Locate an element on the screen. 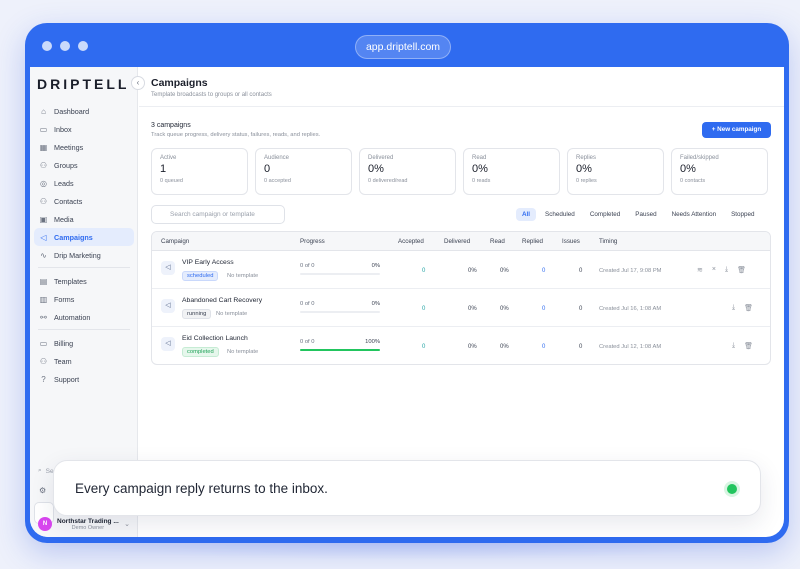 The width and height of the screenshot is (800, 569). chevron-down-icon: ⌄ is located at coordinates (127, 524).